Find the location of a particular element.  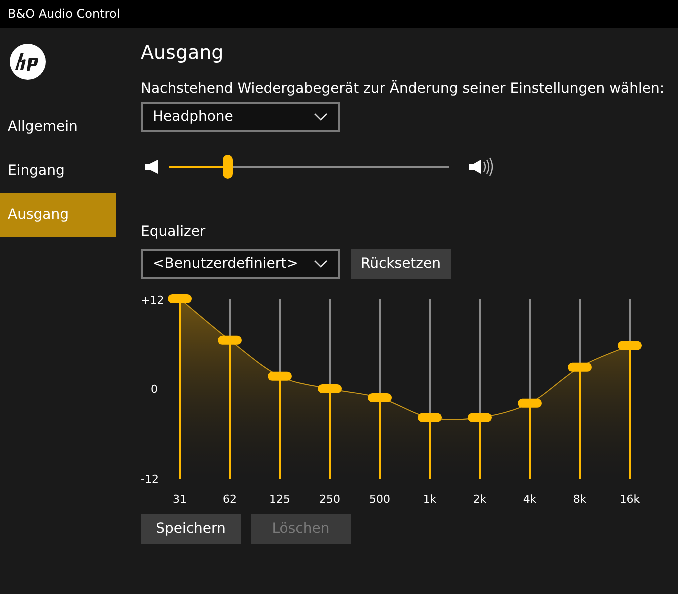

volume-slider is located at coordinates (309, 167).